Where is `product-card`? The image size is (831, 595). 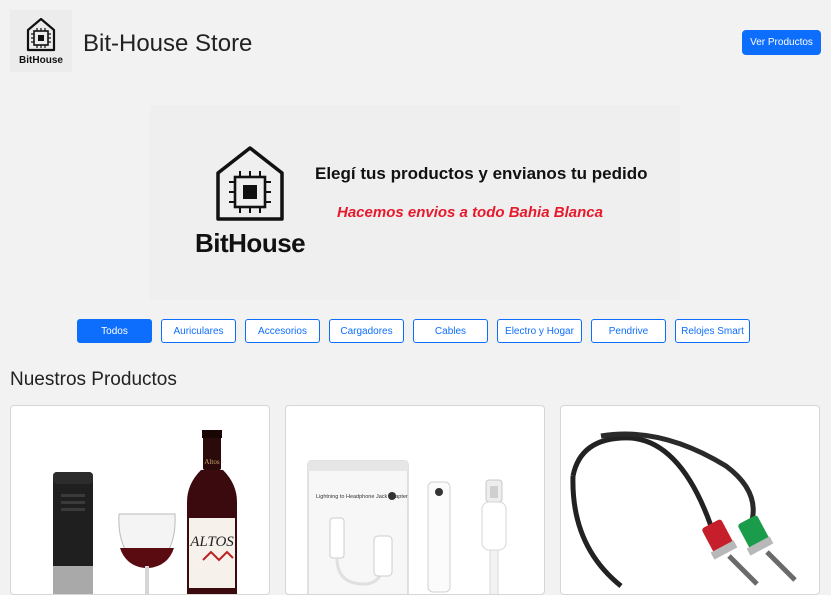
product-card is located at coordinates (690, 500).